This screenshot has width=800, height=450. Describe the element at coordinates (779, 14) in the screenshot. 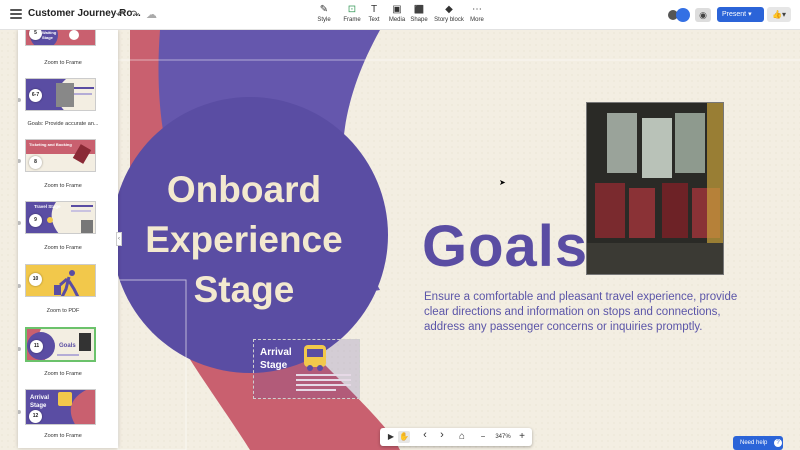

I see `share-icon: 👍▾` at that location.